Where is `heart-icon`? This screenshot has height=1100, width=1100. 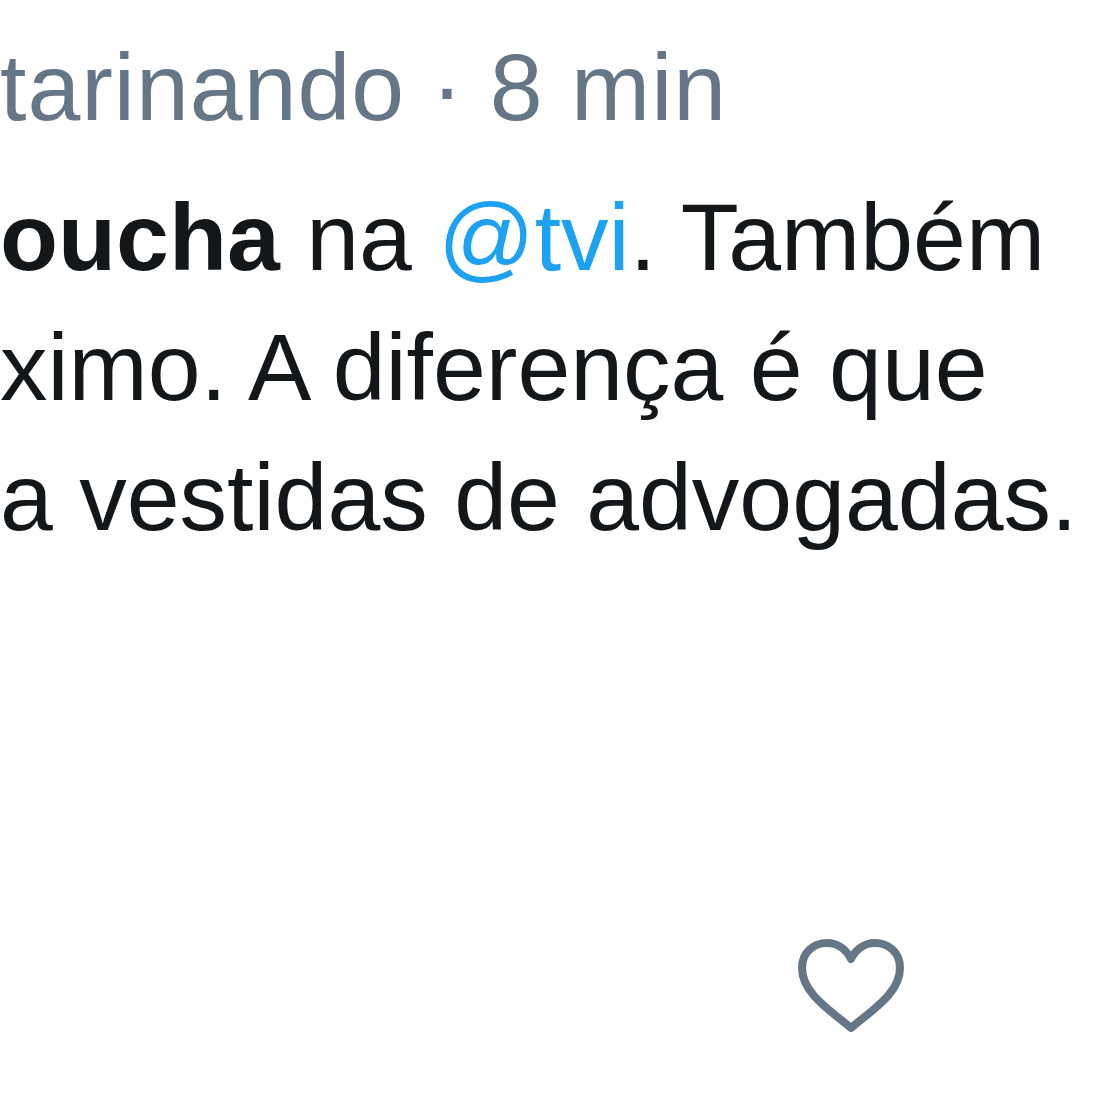 heart-icon is located at coordinates (851, 986).